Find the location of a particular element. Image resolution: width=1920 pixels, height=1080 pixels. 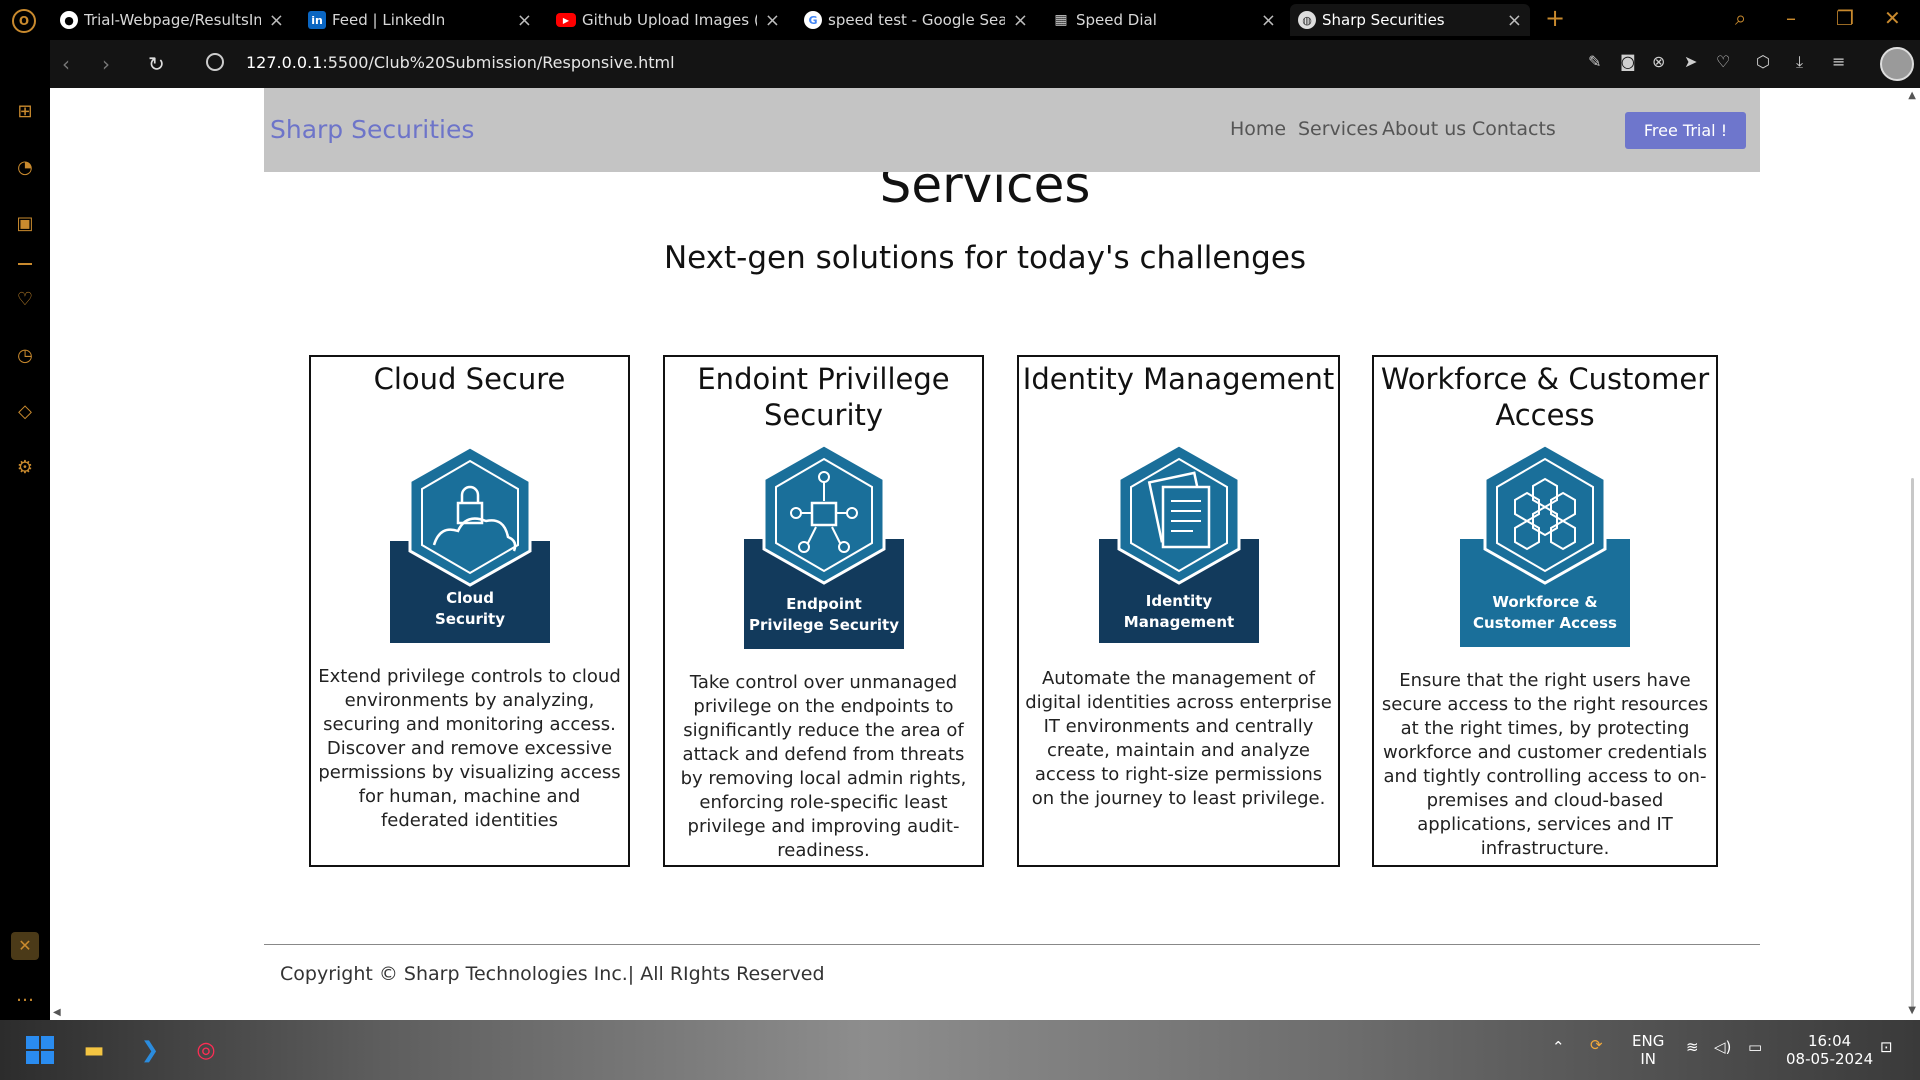

tab-title: Trial-Webpage/ResultsImg is located at coordinates (172, 20).